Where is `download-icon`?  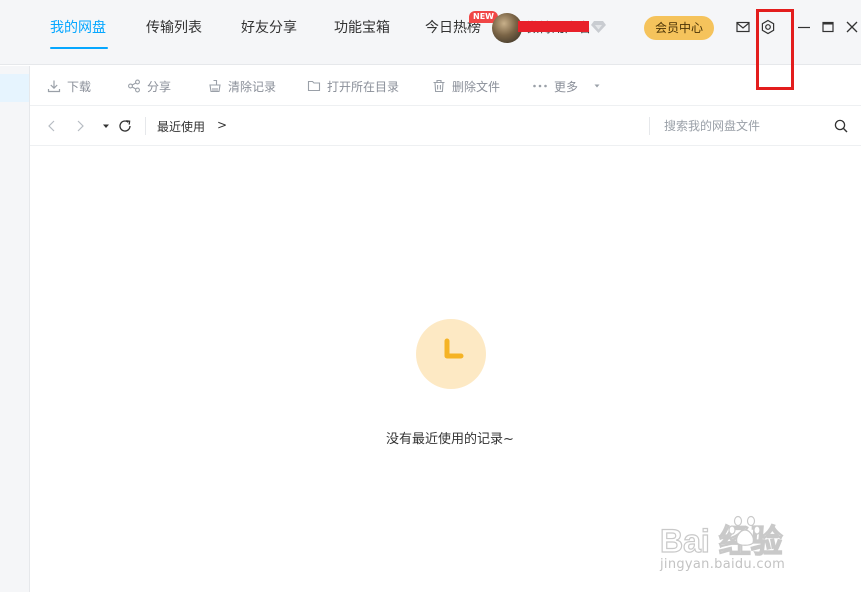
download-icon is located at coordinates (54, 86).